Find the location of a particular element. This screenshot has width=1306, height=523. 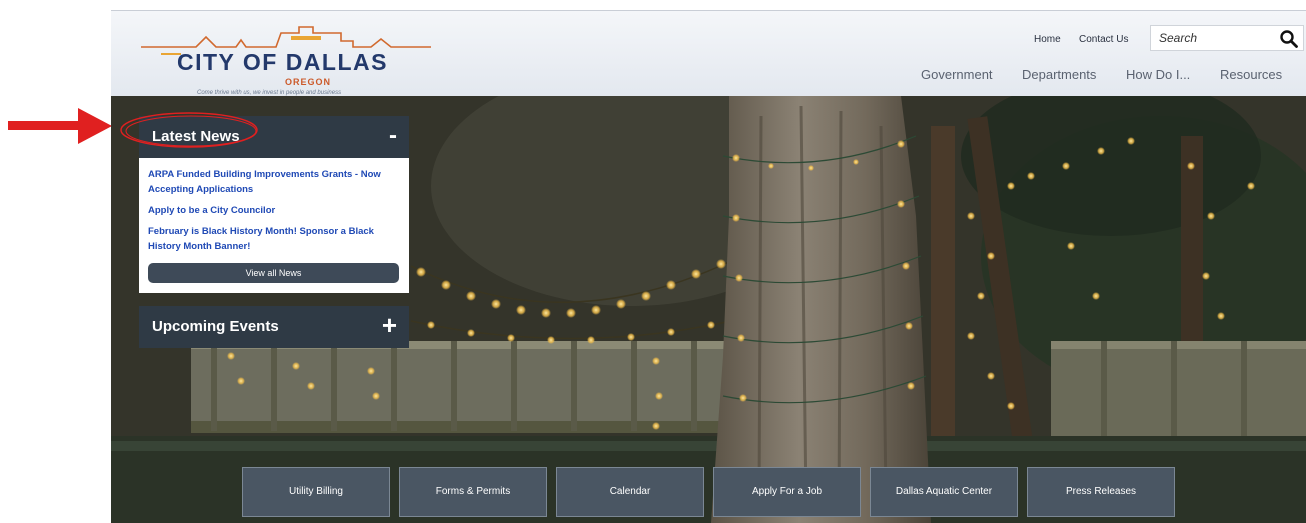

quick-link-utility-billing: Utility Billing is located at coordinates (316, 492).